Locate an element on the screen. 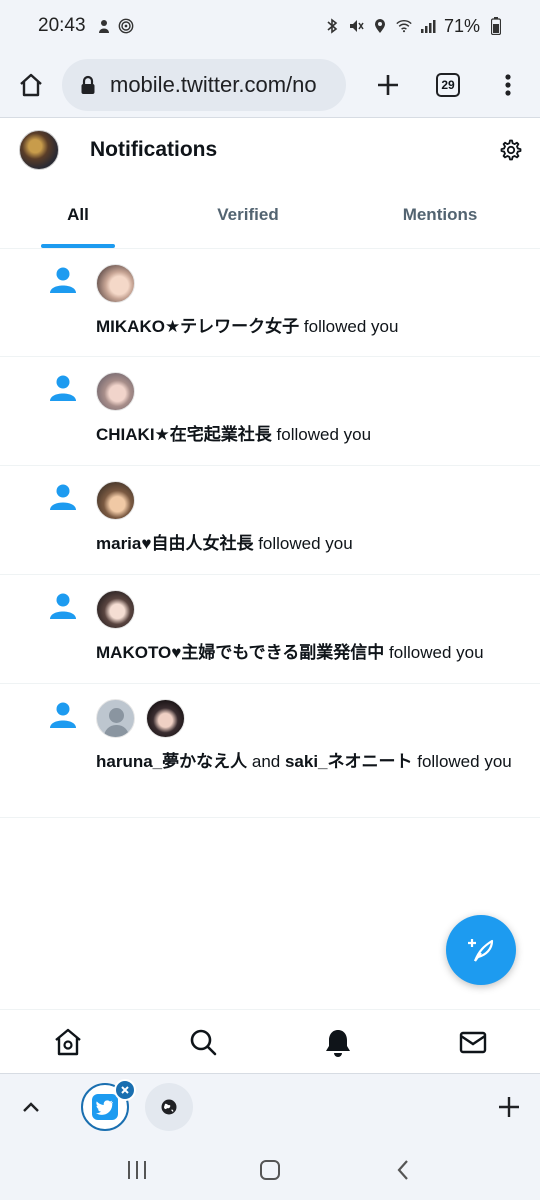 Image resolution: width=540 pixels, height=1200 pixels. new-tab-button is located at coordinates (388, 85).